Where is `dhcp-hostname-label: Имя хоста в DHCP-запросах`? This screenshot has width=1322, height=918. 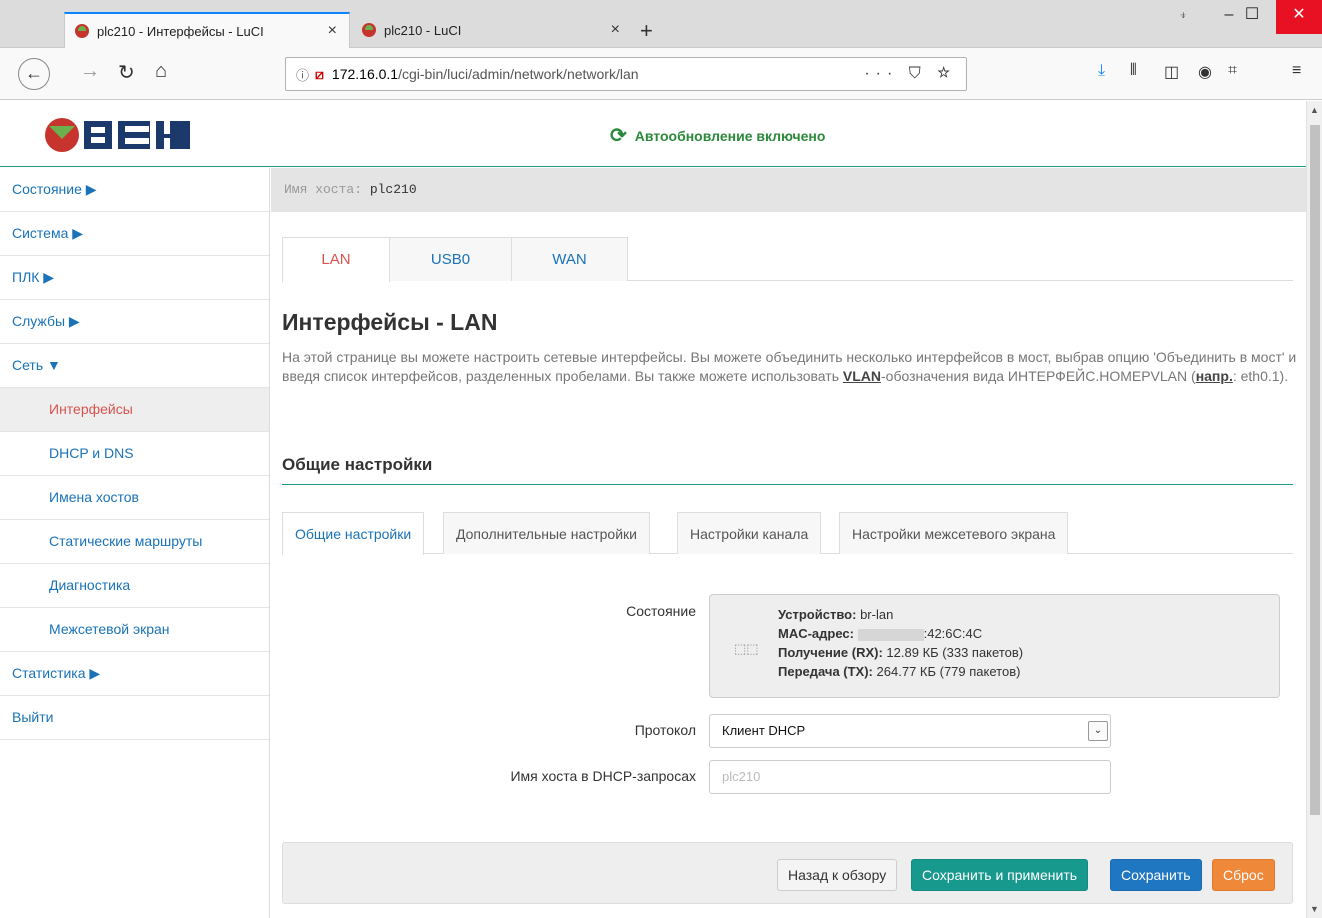
dhcp-hostname-label: Имя хоста в DHCP-запросах is located at coordinates (603, 776).